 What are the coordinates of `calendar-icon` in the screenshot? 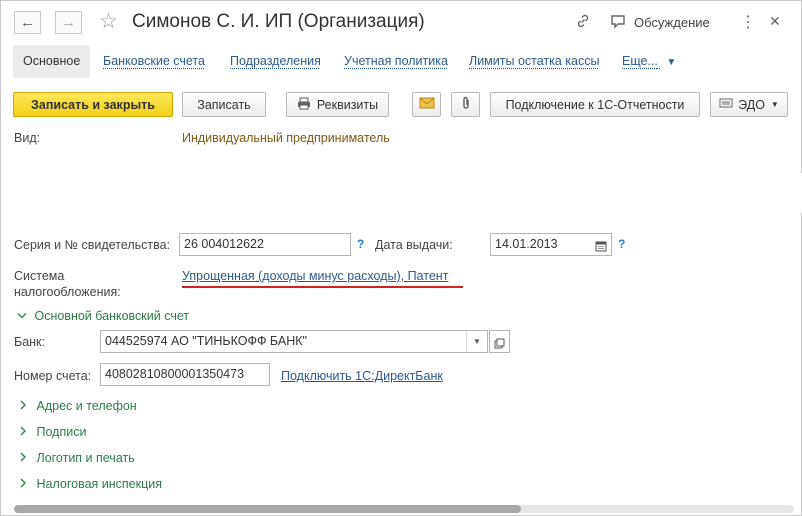 It's located at (601, 248).